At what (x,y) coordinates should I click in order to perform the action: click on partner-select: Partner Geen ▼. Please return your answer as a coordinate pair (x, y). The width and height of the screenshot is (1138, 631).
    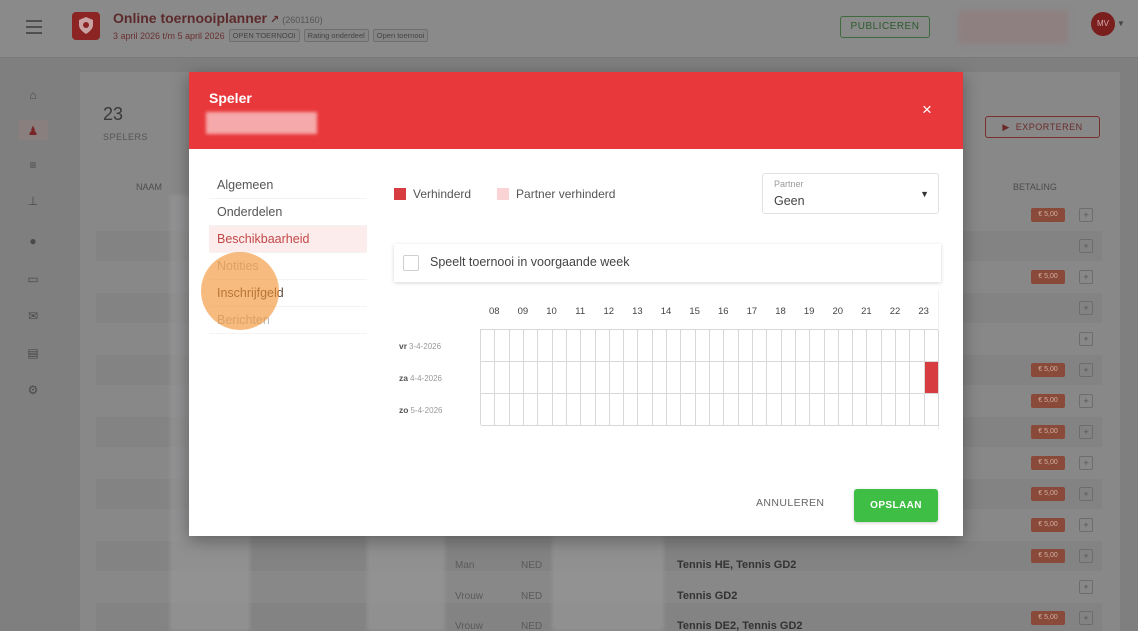
    Looking at the image, I should click on (850, 193).